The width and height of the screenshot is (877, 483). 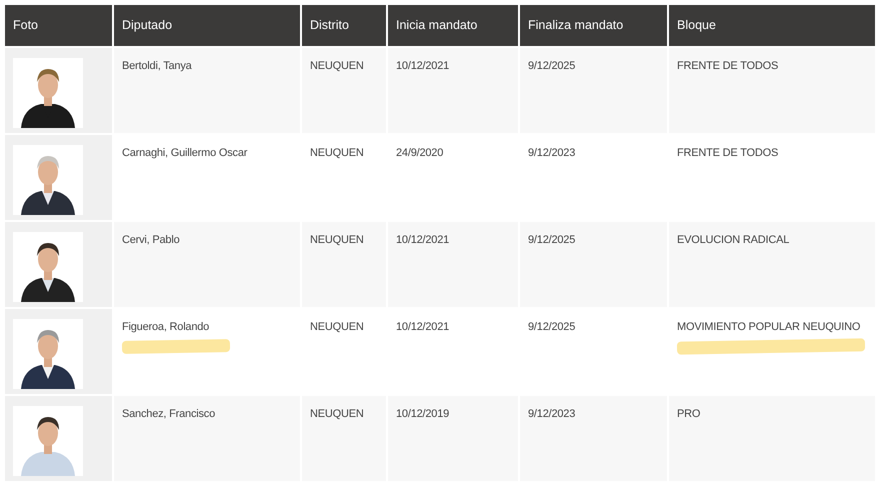 What do you see at coordinates (185, 153) in the screenshot?
I see `table-cell: Carnaghi, Guillermo Oscar` at bounding box center [185, 153].